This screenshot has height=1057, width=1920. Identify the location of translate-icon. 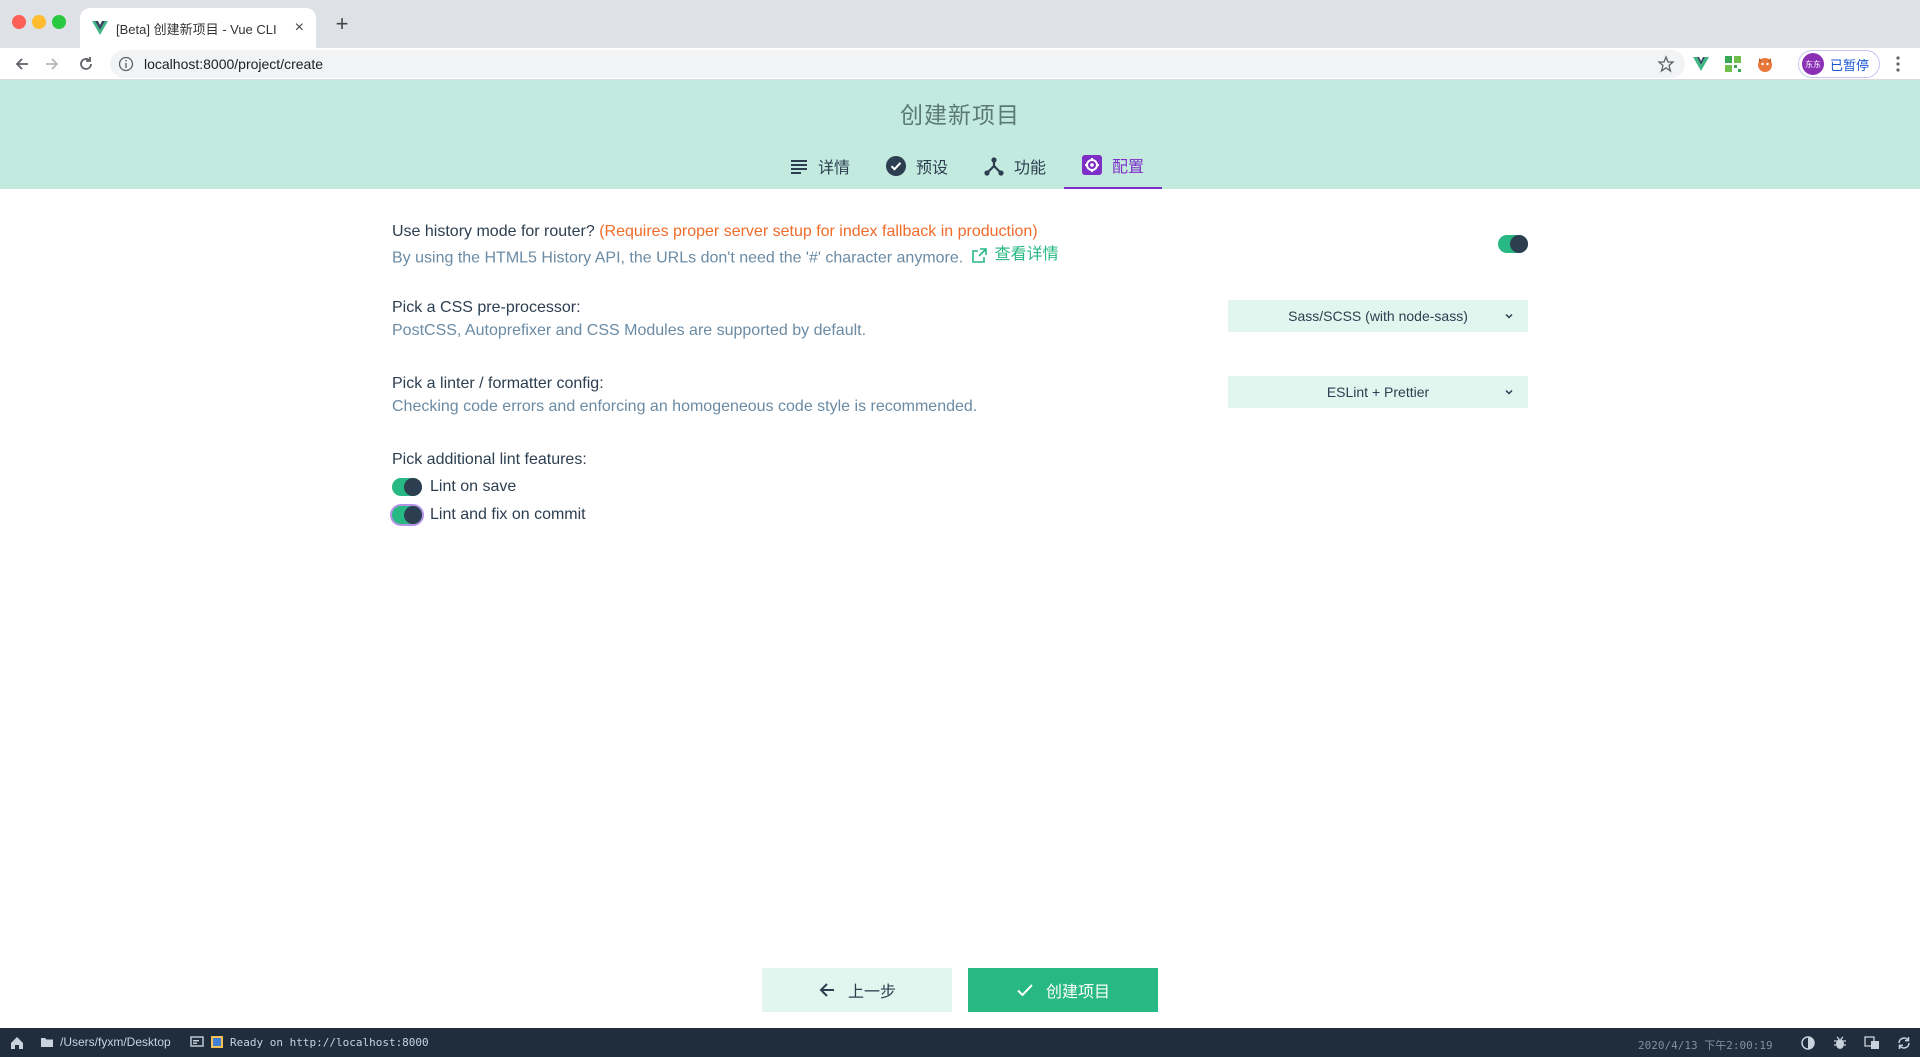
(1872, 1043).